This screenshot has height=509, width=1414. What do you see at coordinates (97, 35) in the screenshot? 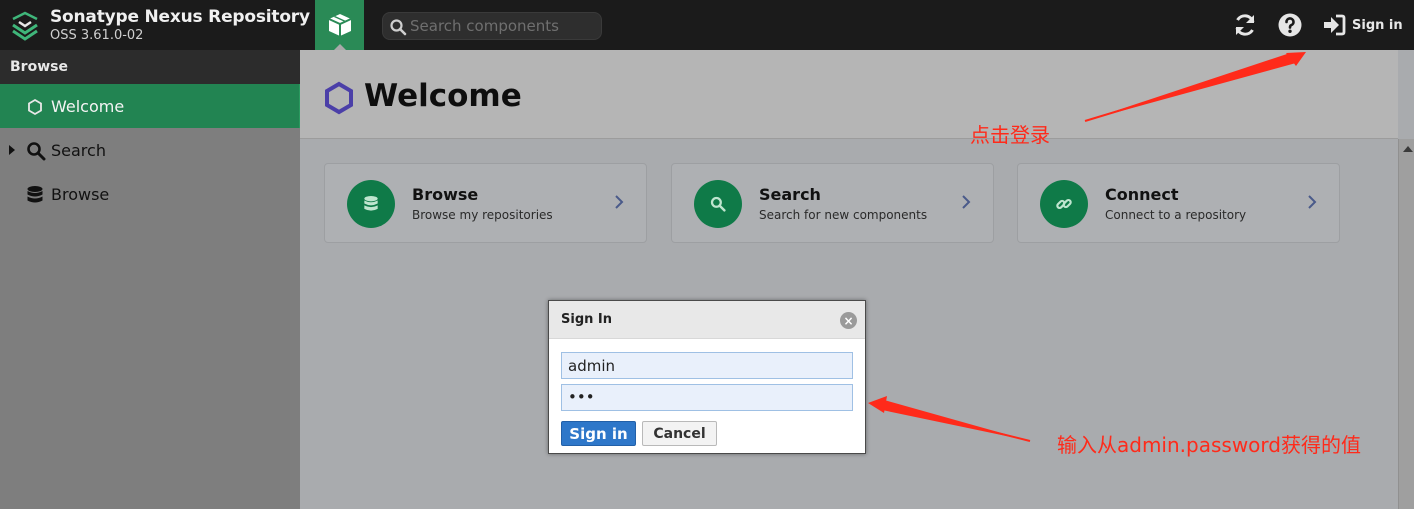
I see `app-version: OSS 3.61.0-02` at bounding box center [97, 35].